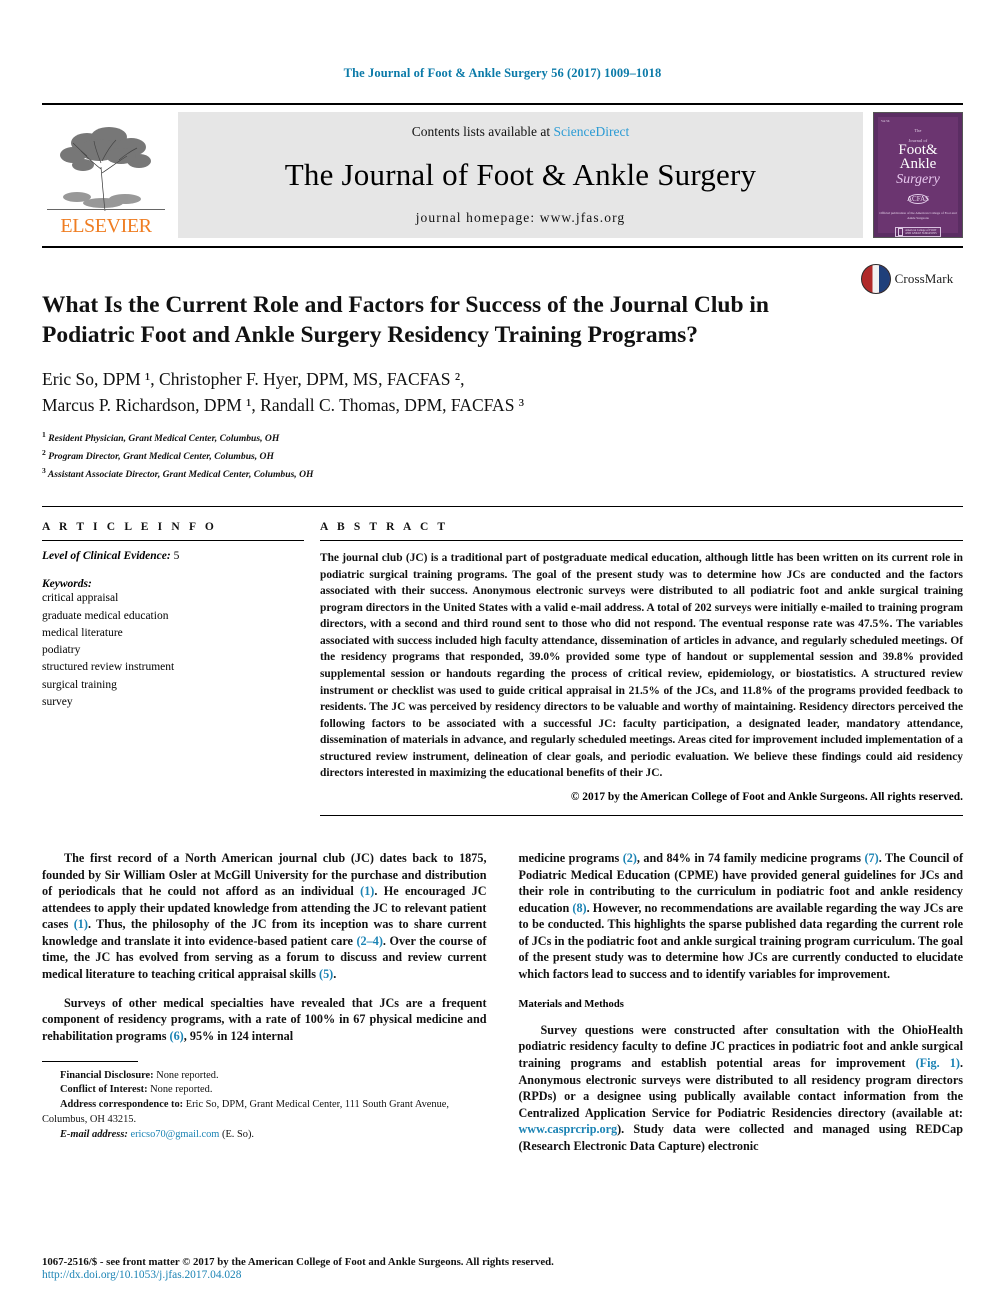 Image resolution: width=1005 pixels, height=1305 pixels. I want to click on figure-link: (Fig. 1), so click(938, 1063).